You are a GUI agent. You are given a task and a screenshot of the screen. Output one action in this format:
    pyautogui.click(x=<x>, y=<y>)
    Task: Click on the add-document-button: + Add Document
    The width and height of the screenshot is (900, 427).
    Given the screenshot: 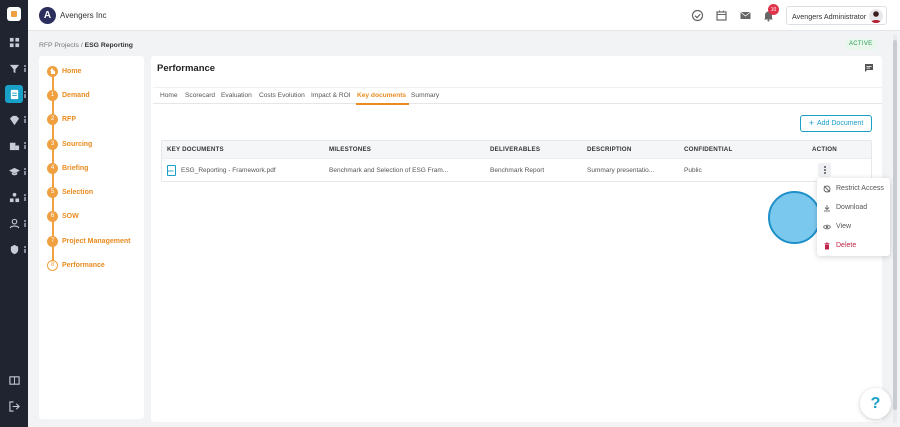 What is the action you would take?
    pyautogui.click(x=836, y=123)
    